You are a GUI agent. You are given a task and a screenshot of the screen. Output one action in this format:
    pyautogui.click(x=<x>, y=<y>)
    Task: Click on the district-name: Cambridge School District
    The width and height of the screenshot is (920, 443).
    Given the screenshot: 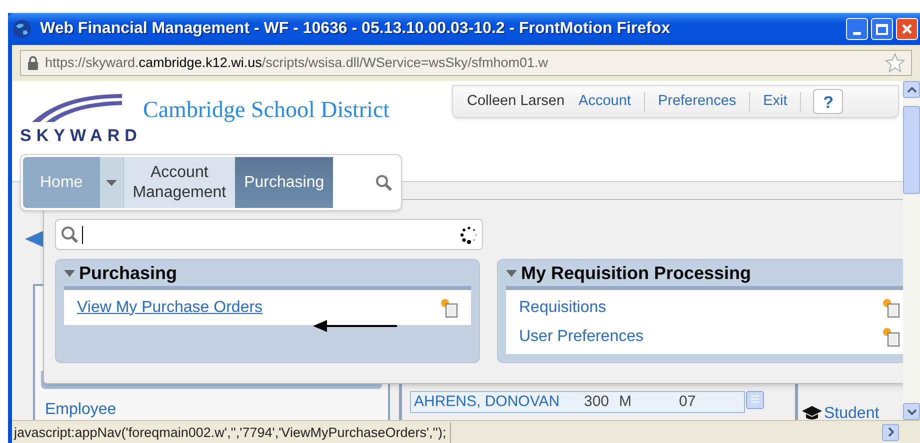 What is the action you would take?
    pyautogui.click(x=266, y=110)
    